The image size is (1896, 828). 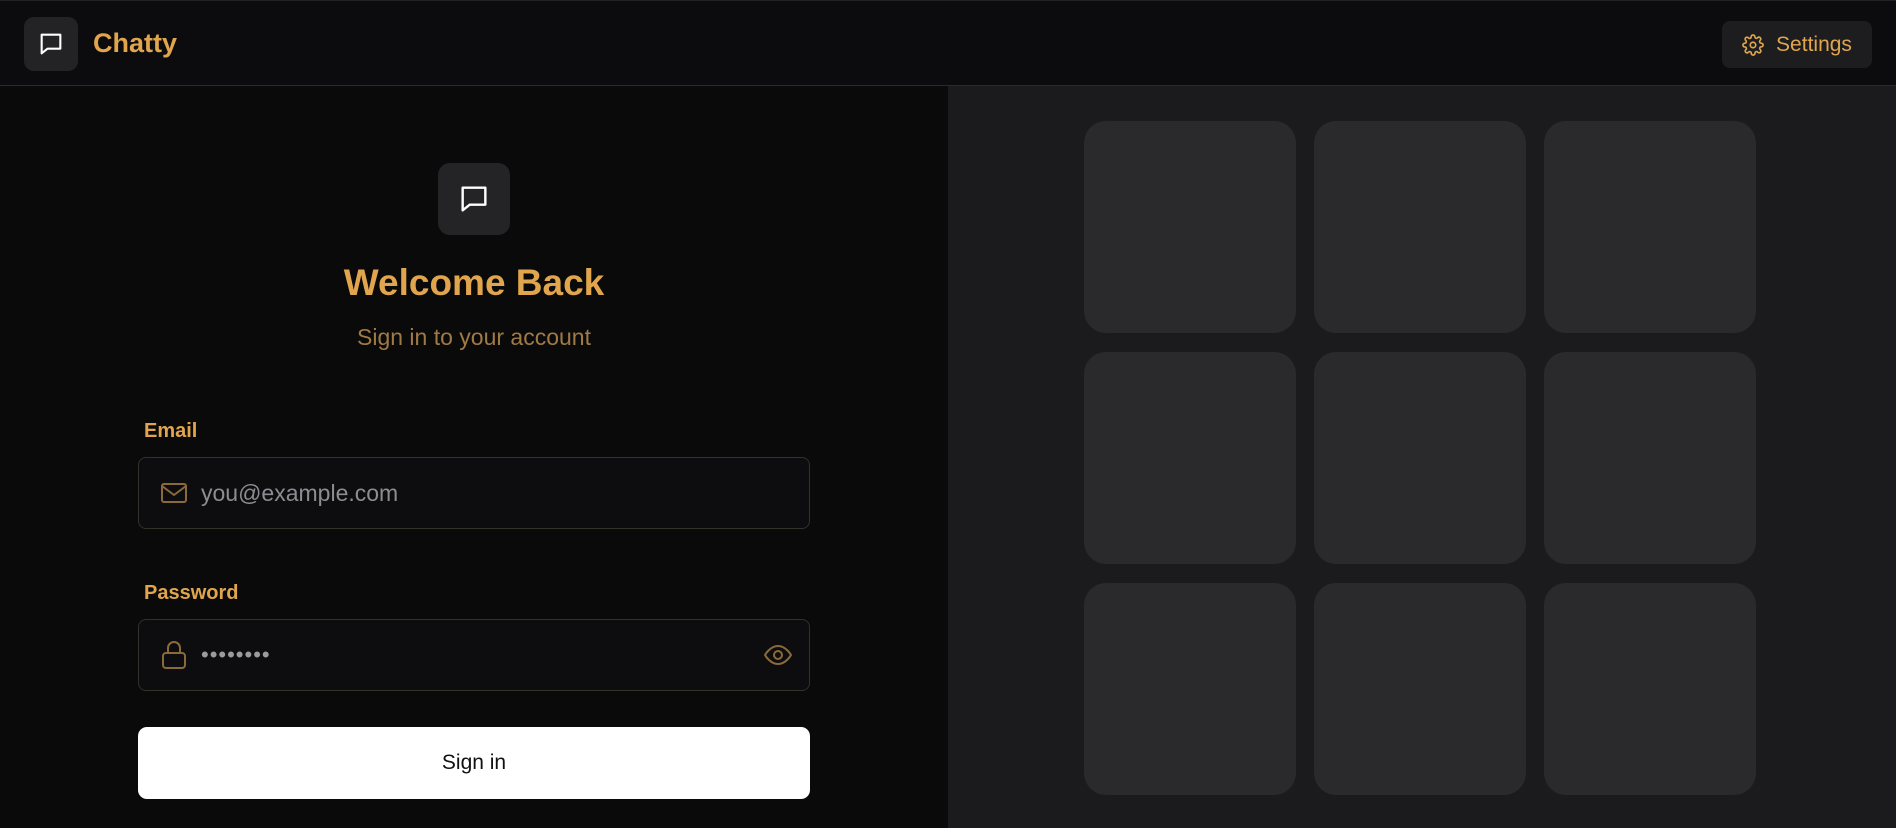 What do you see at coordinates (235, 655) in the screenshot?
I see `password-input: ••••••••` at bounding box center [235, 655].